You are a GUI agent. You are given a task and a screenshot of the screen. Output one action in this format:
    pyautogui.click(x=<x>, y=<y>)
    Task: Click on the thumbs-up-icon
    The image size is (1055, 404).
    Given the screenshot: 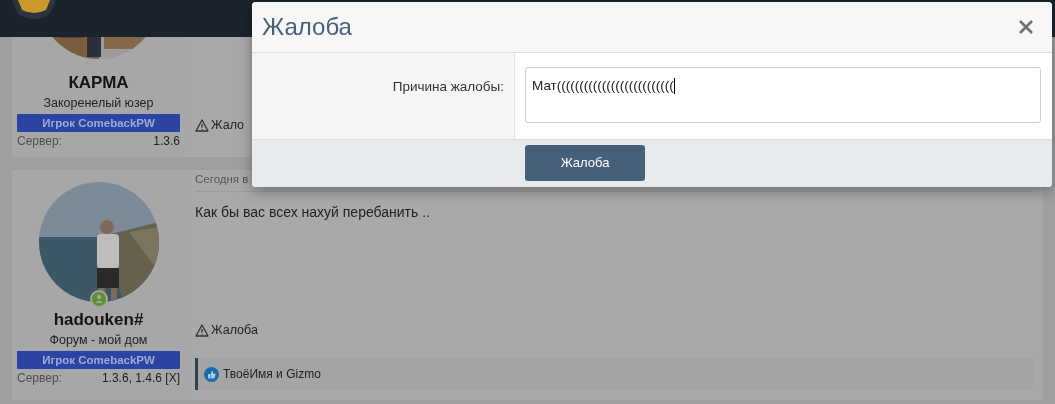 What is the action you would take?
    pyautogui.click(x=211, y=374)
    